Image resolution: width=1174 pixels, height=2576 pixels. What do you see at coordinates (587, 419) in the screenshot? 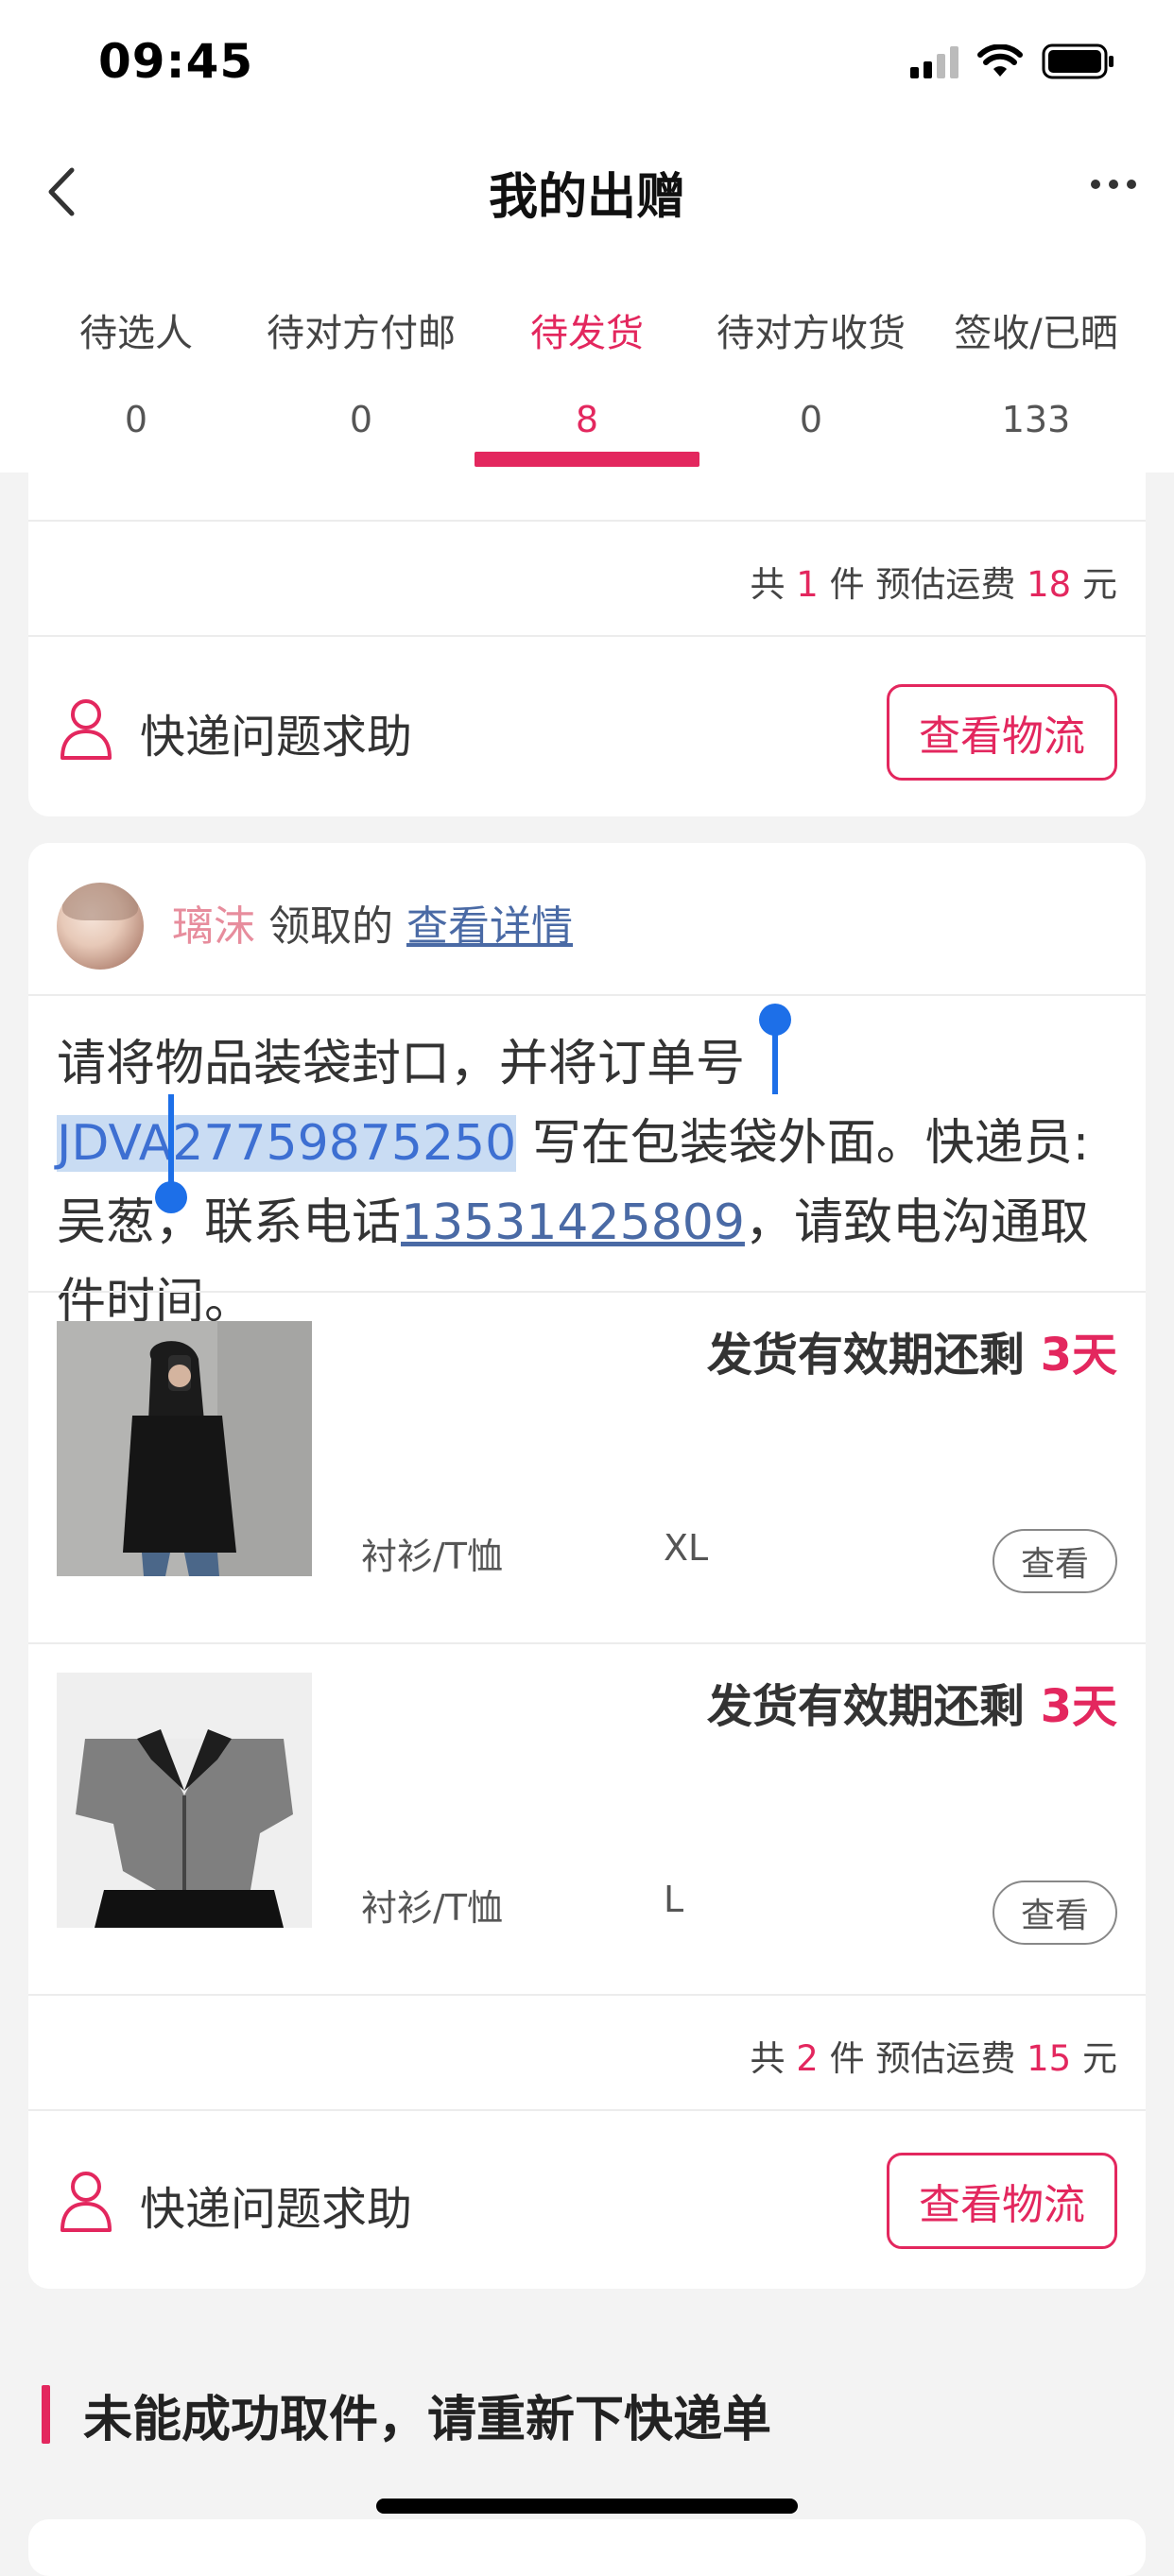
I see `tab-count: 8` at bounding box center [587, 419].